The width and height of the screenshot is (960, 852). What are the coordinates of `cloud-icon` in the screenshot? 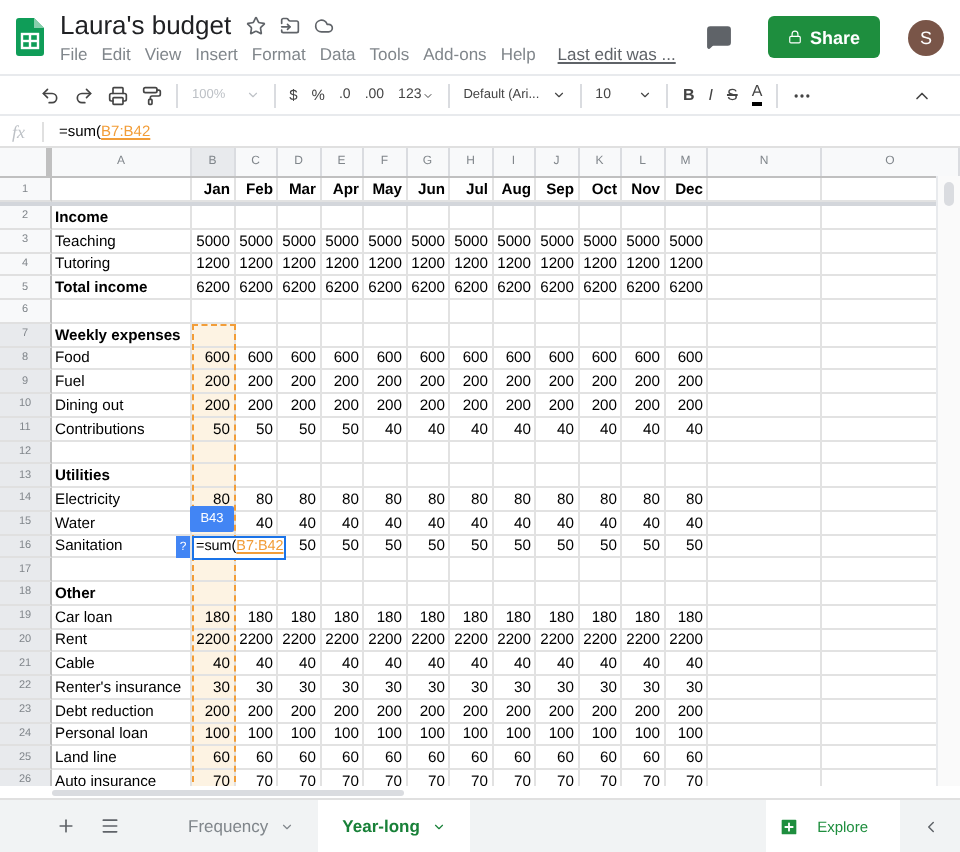 It's located at (323, 25).